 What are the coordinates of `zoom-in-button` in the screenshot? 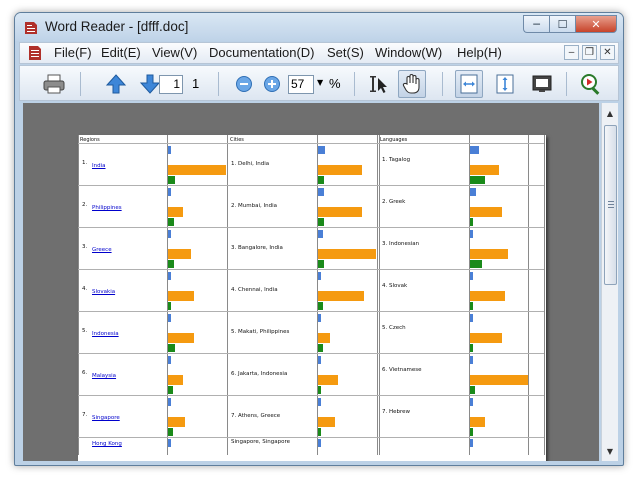 It's located at (272, 84).